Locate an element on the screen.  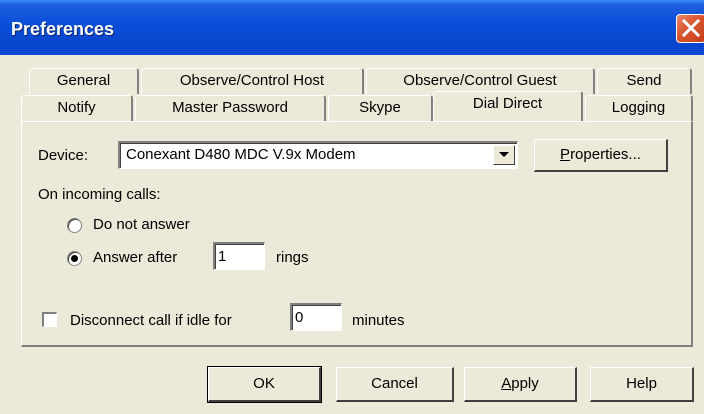
tab-observe-control-host: Observe/Control Host is located at coordinates (252, 81).